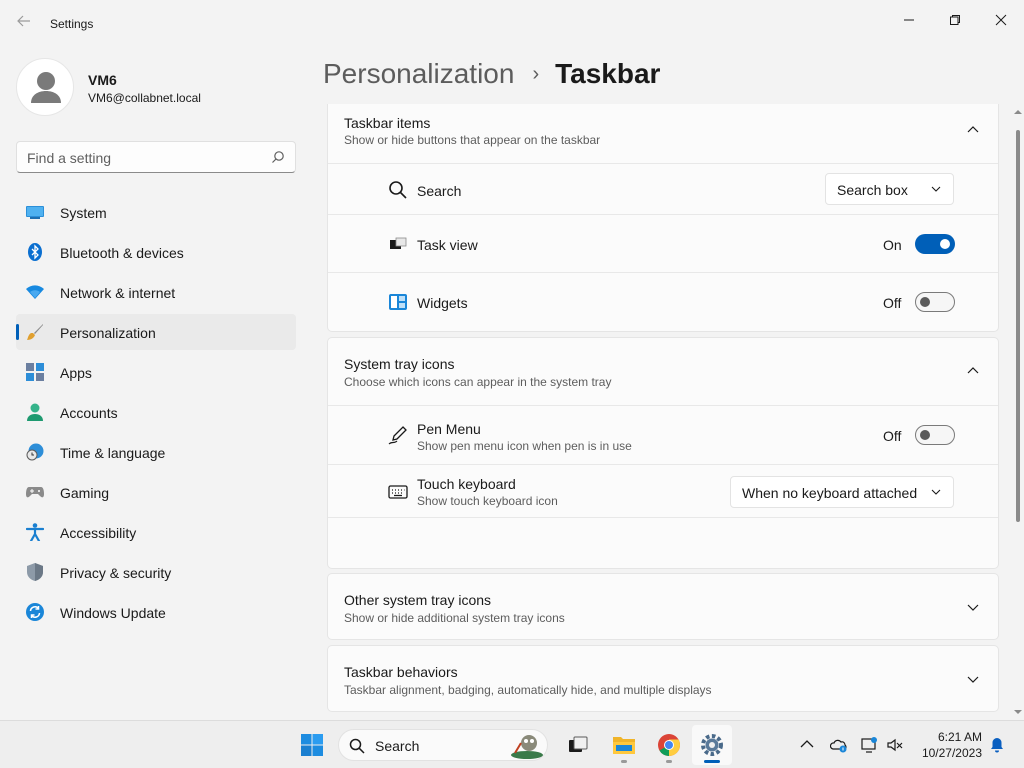 The height and width of the screenshot is (768, 1024). Describe the element at coordinates (102, 80) in the screenshot. I see `user-name: VM6` at that location.